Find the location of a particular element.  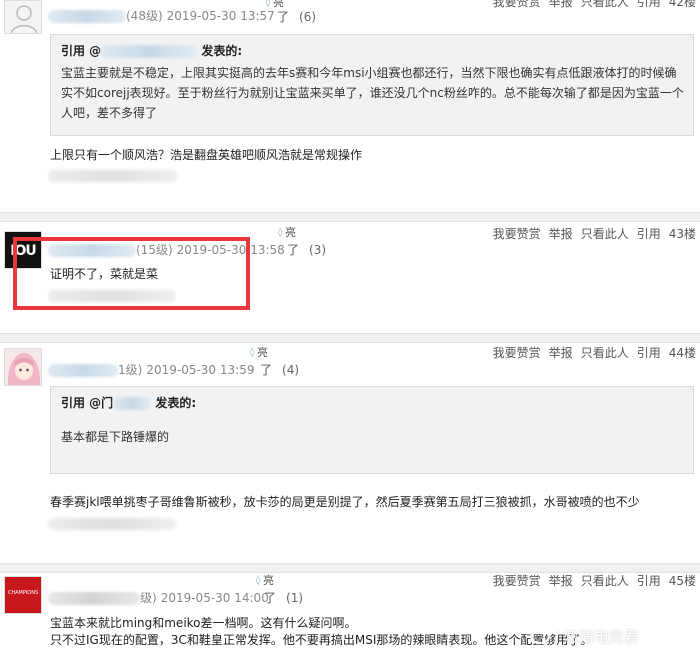

post-time: 2019-05-30 13:57 is located at coordinates (220, 16).